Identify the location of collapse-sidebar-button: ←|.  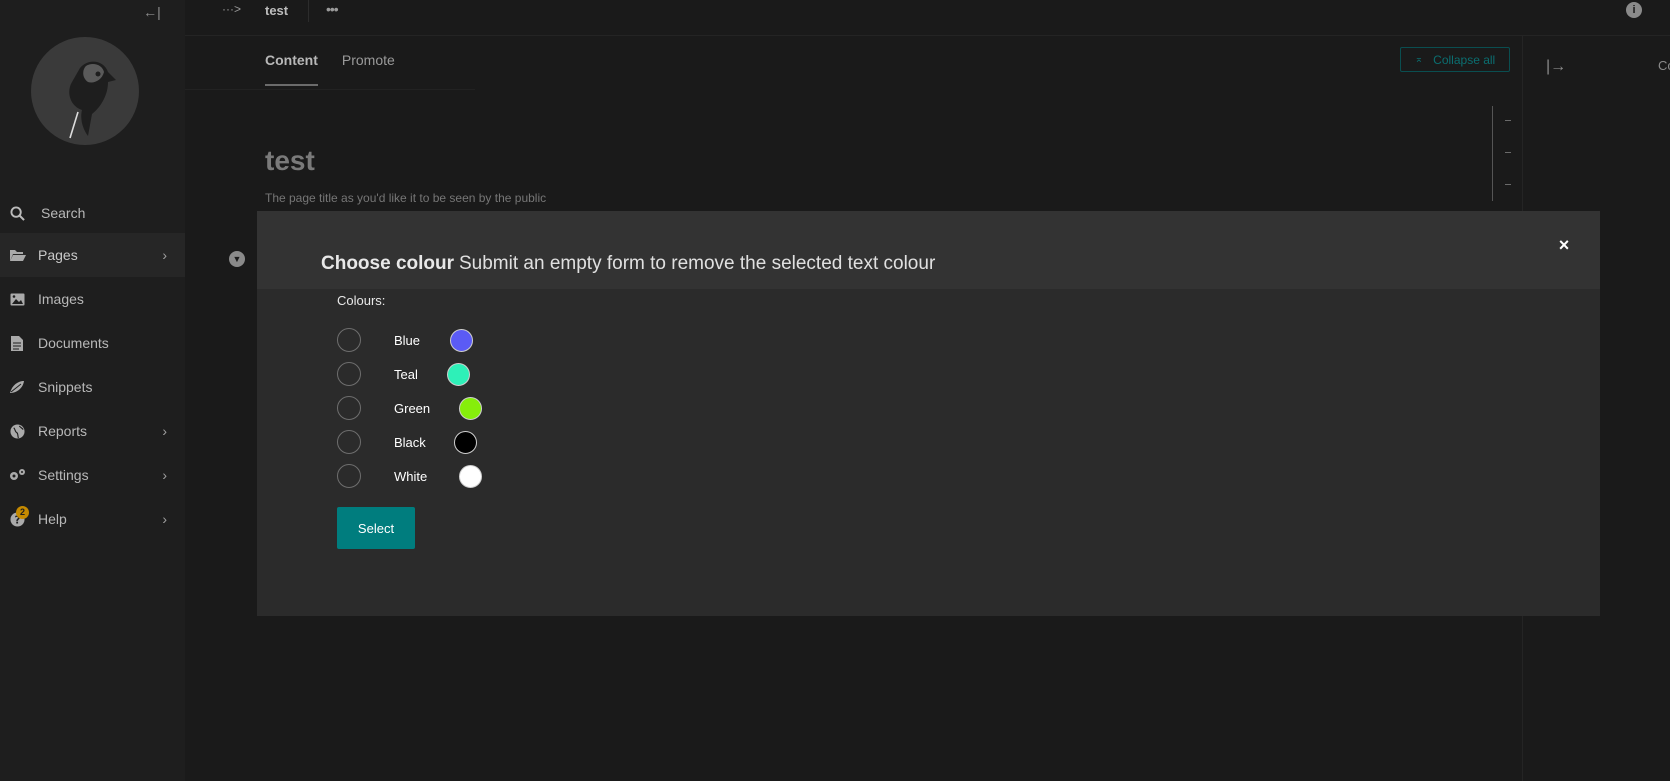
(152, 12).